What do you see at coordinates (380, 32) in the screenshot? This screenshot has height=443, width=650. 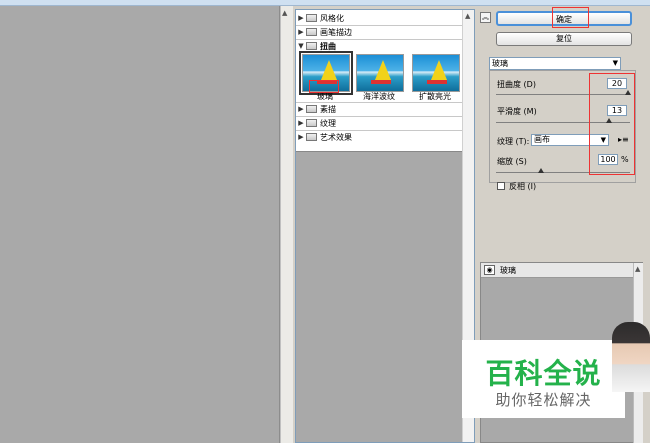 I see `tree-item-brush-strokes: ▶ 画笔描边` at bounding box center [380, 32].